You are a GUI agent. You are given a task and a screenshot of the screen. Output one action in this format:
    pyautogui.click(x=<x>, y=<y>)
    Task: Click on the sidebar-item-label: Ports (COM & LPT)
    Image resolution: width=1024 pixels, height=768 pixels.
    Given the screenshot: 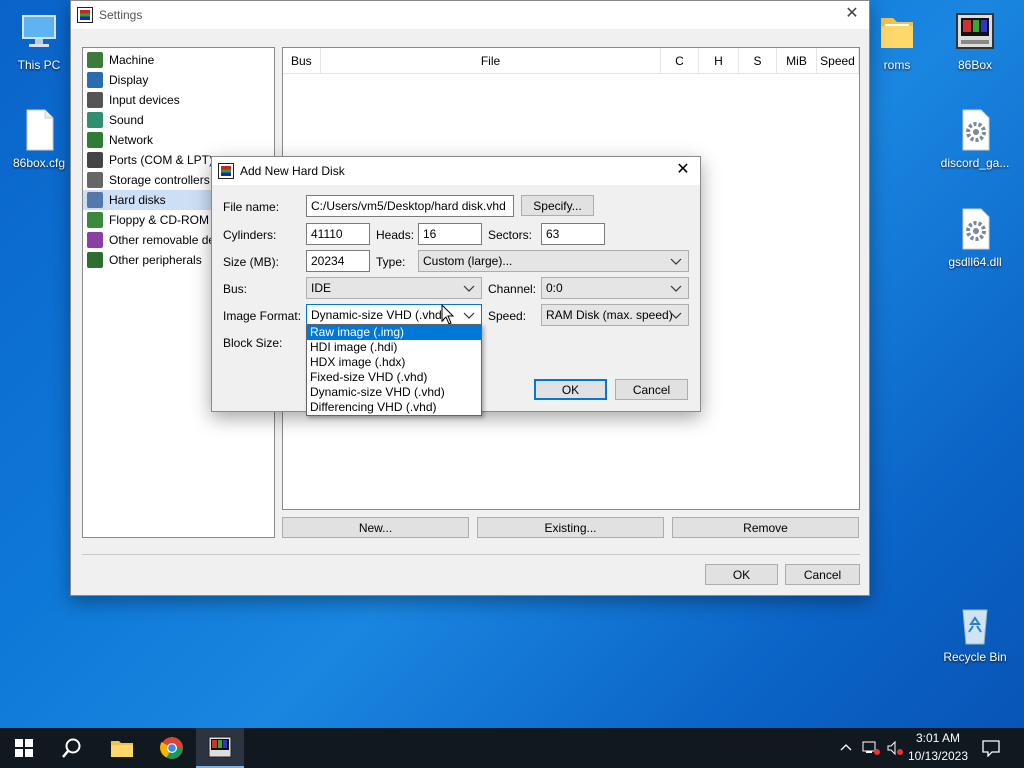 What is the action you would take?
    pyautogui.click(x=161, y=160)
    